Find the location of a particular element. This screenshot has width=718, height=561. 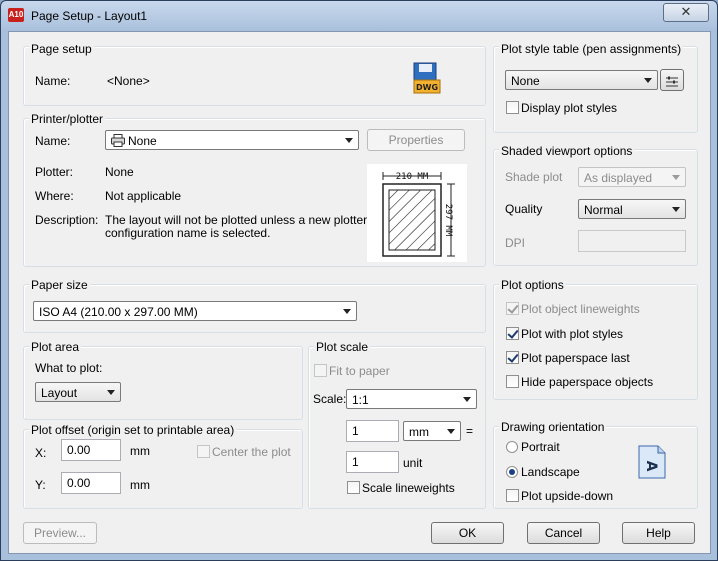

help-button: Help is located at coordinates (658, 533).